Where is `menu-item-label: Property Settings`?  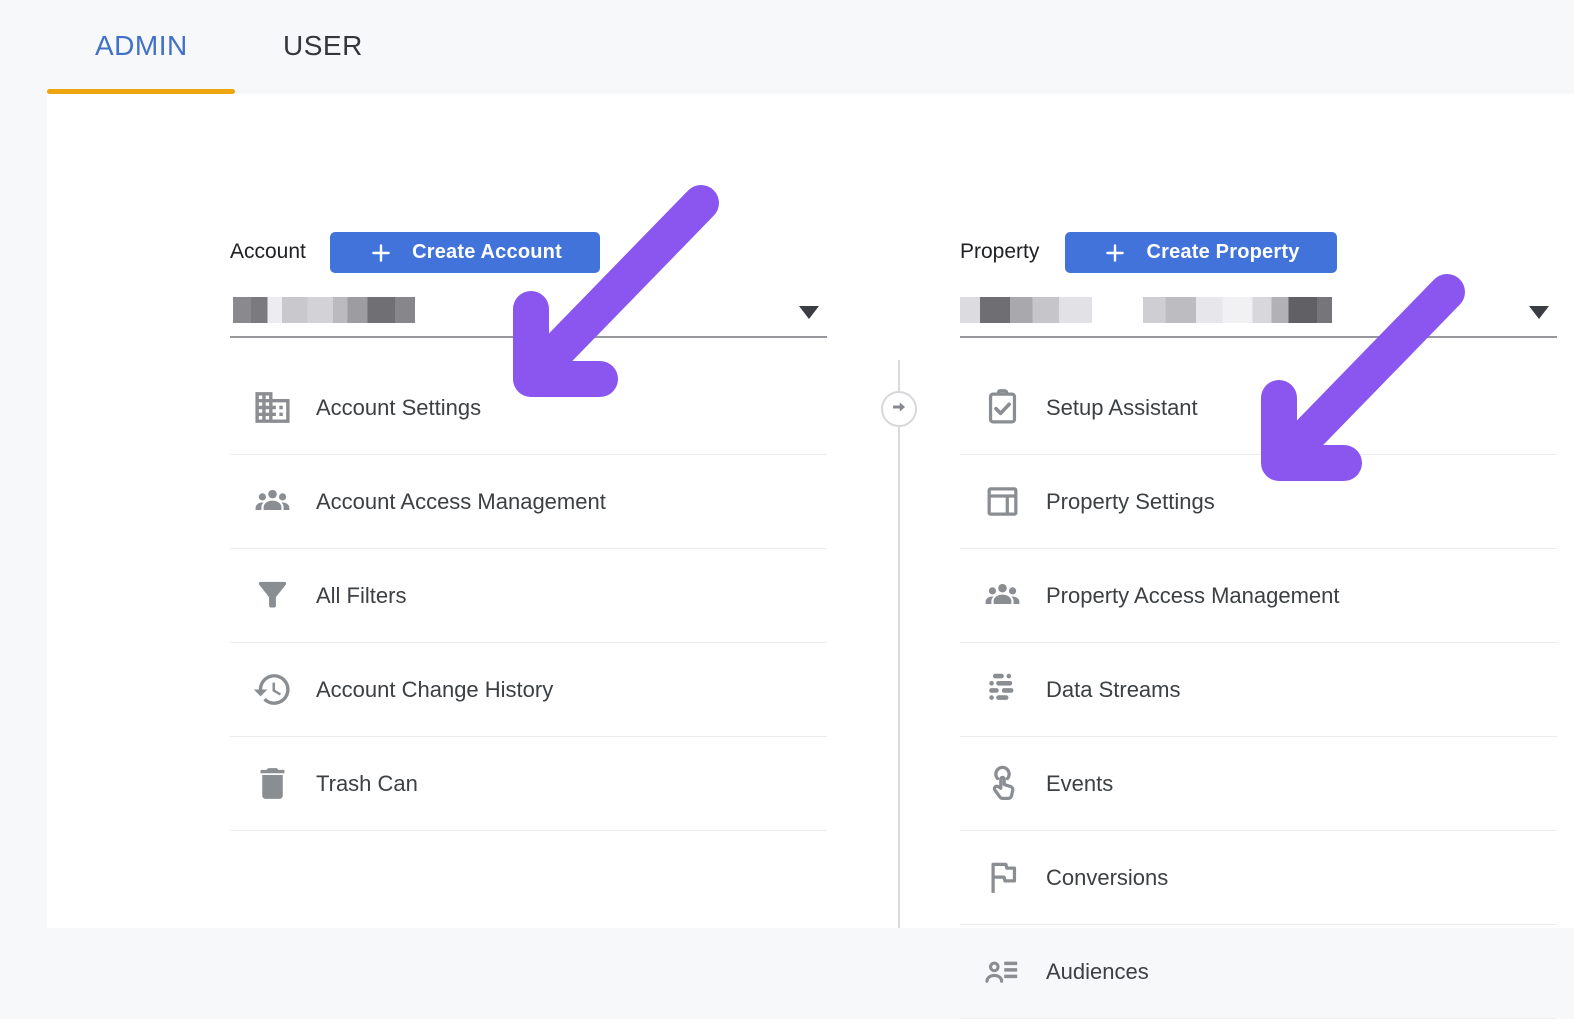
menu-item-label: Property Settings is located at coordinates (1130, 501).